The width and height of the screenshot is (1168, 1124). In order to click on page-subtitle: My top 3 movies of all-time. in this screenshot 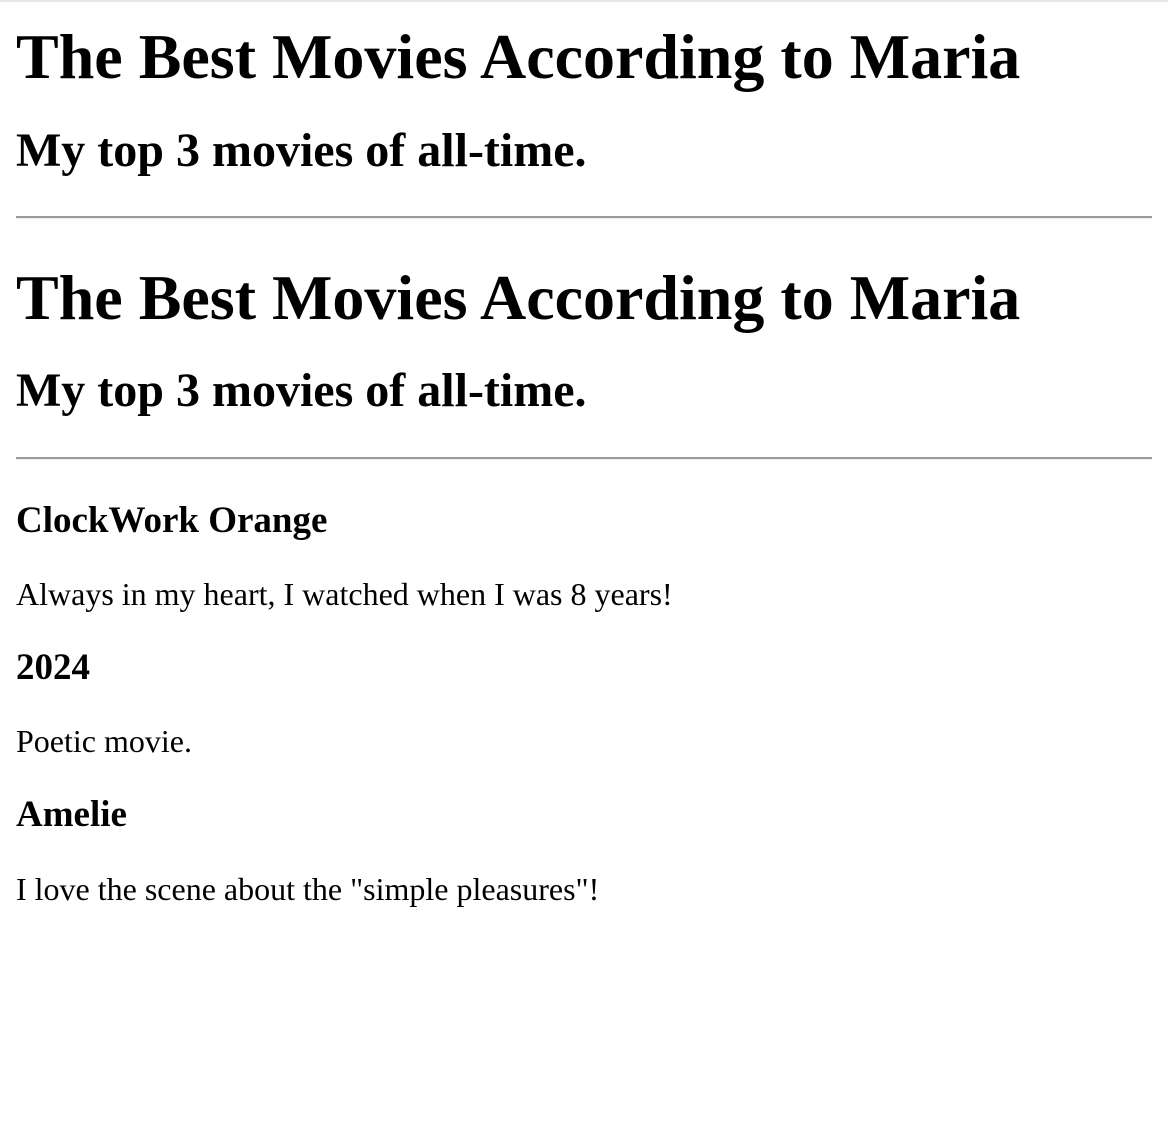, I will do `click(301, 150)`.